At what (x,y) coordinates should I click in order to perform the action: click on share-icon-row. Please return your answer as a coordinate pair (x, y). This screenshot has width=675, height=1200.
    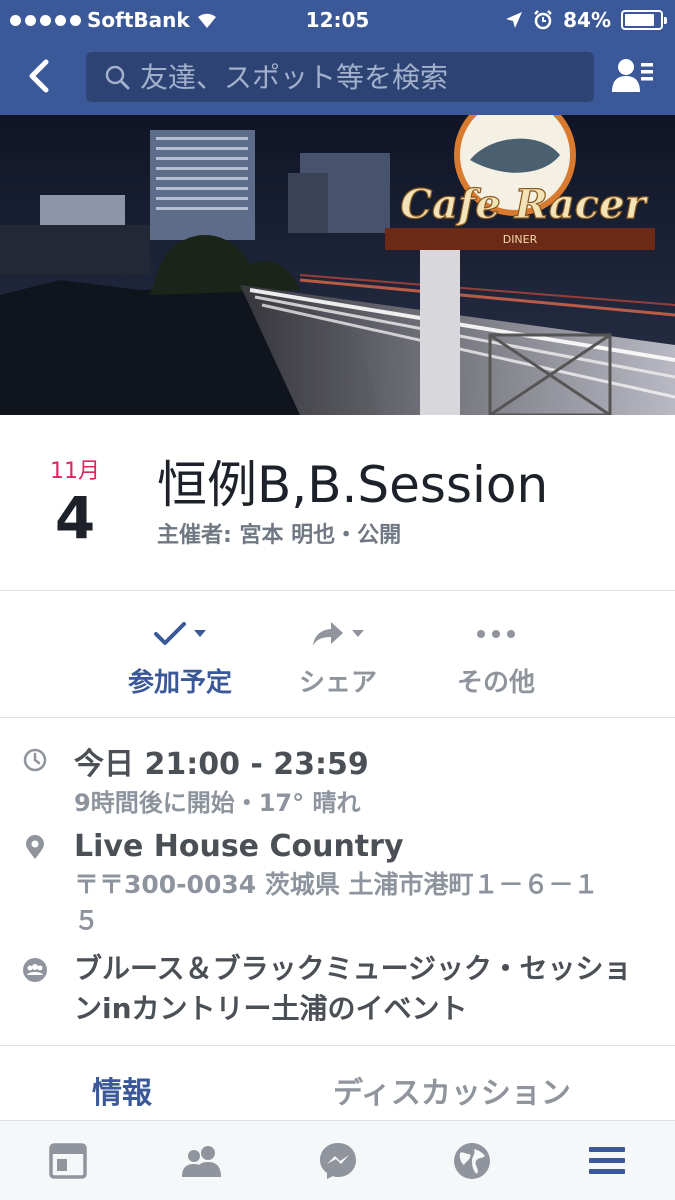
    Looking at the image, I should click on (338, 634).